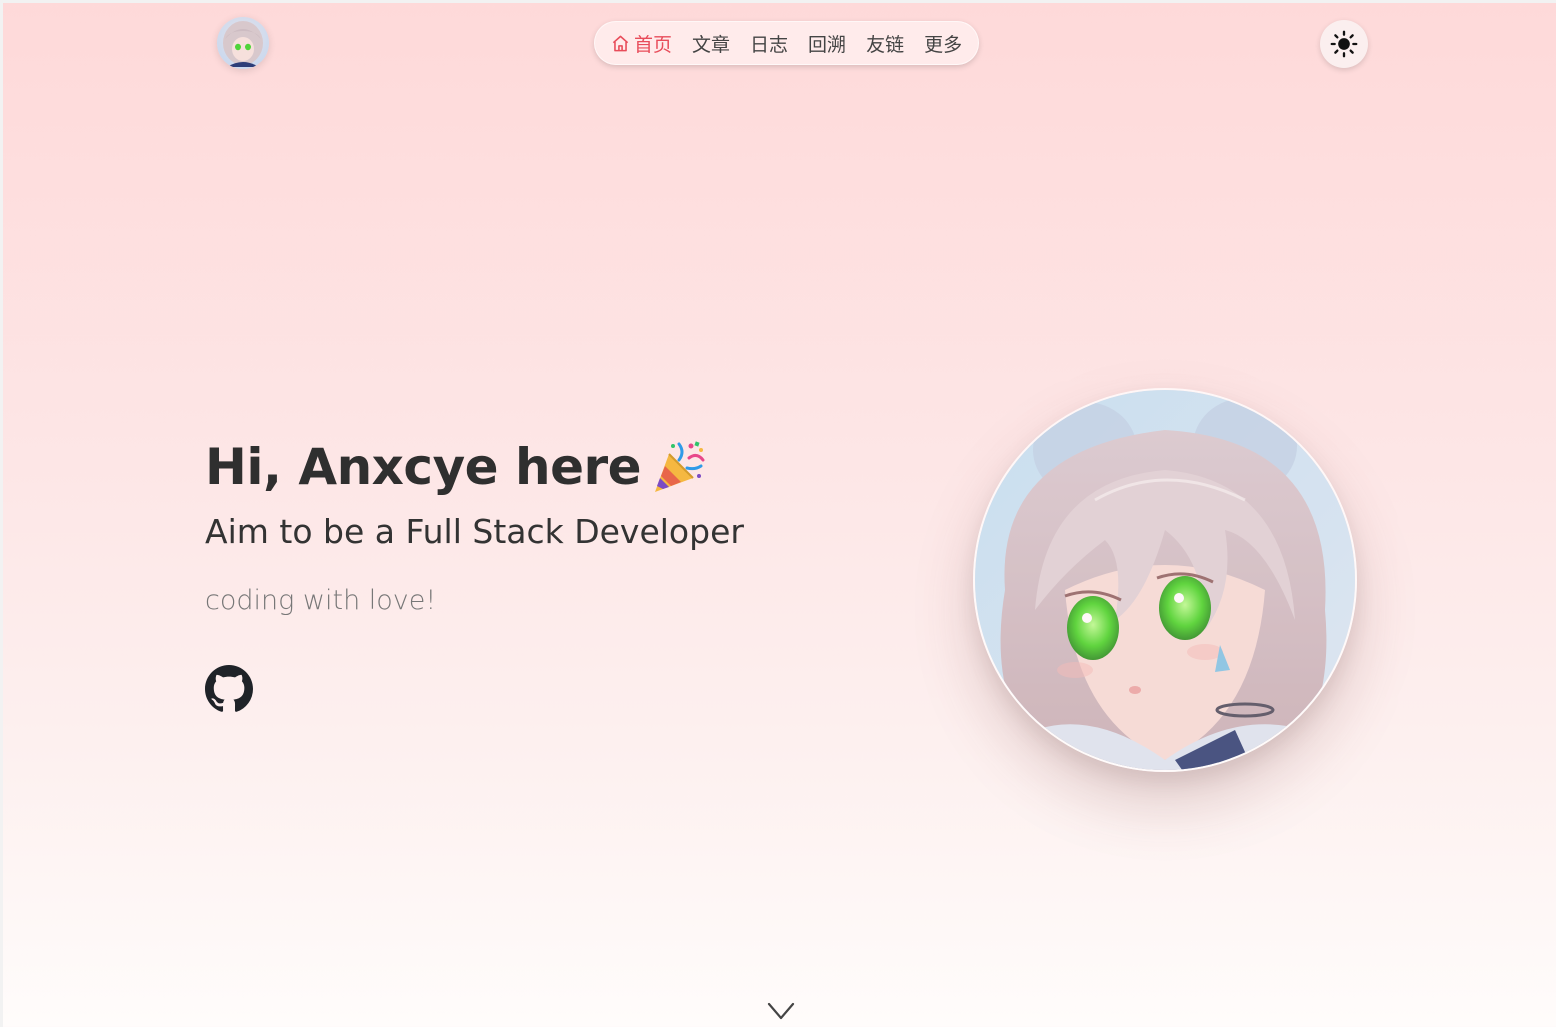  Describe the element at coordinates (423, 467) in the screenshot. I see `hero-title-text: Hi, Anxcye here` at that location.